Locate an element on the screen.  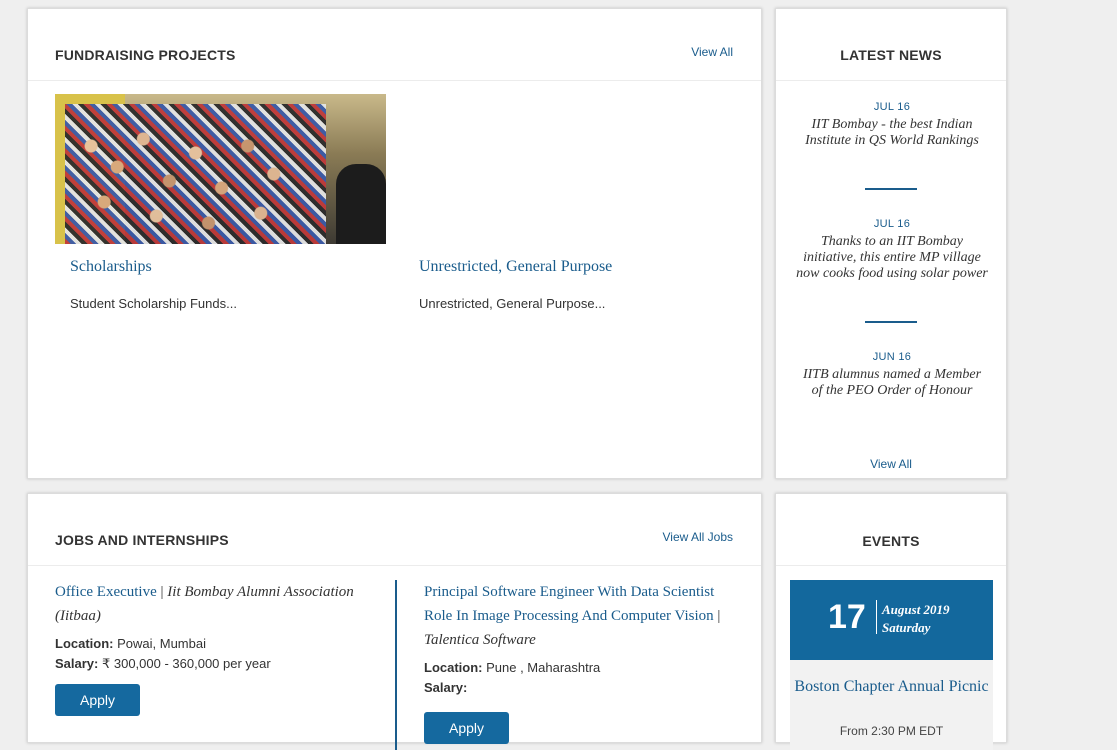
project-title-unrestricted: Unrestricted, General Purpose is located at coordinates (515, 267).